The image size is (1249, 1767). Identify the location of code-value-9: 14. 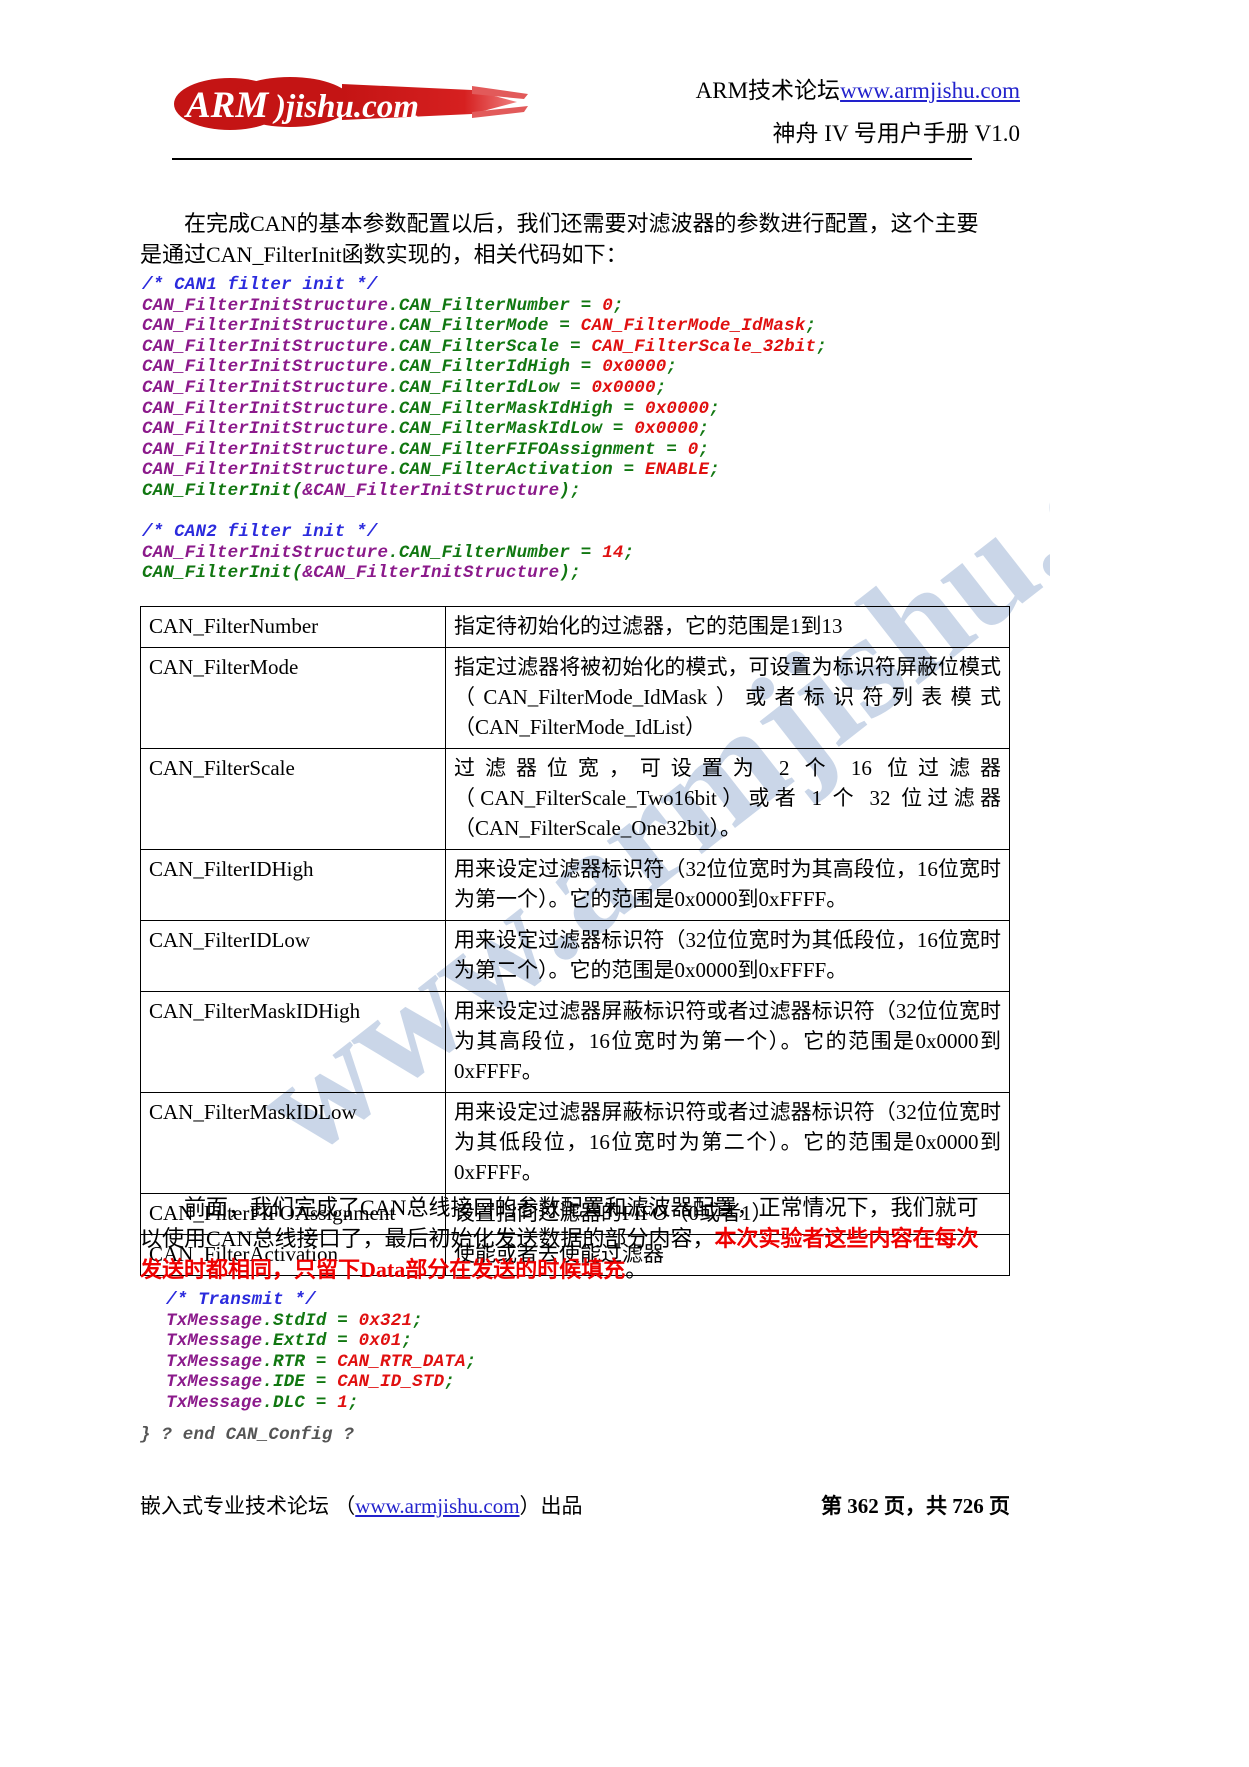
(613, 552).